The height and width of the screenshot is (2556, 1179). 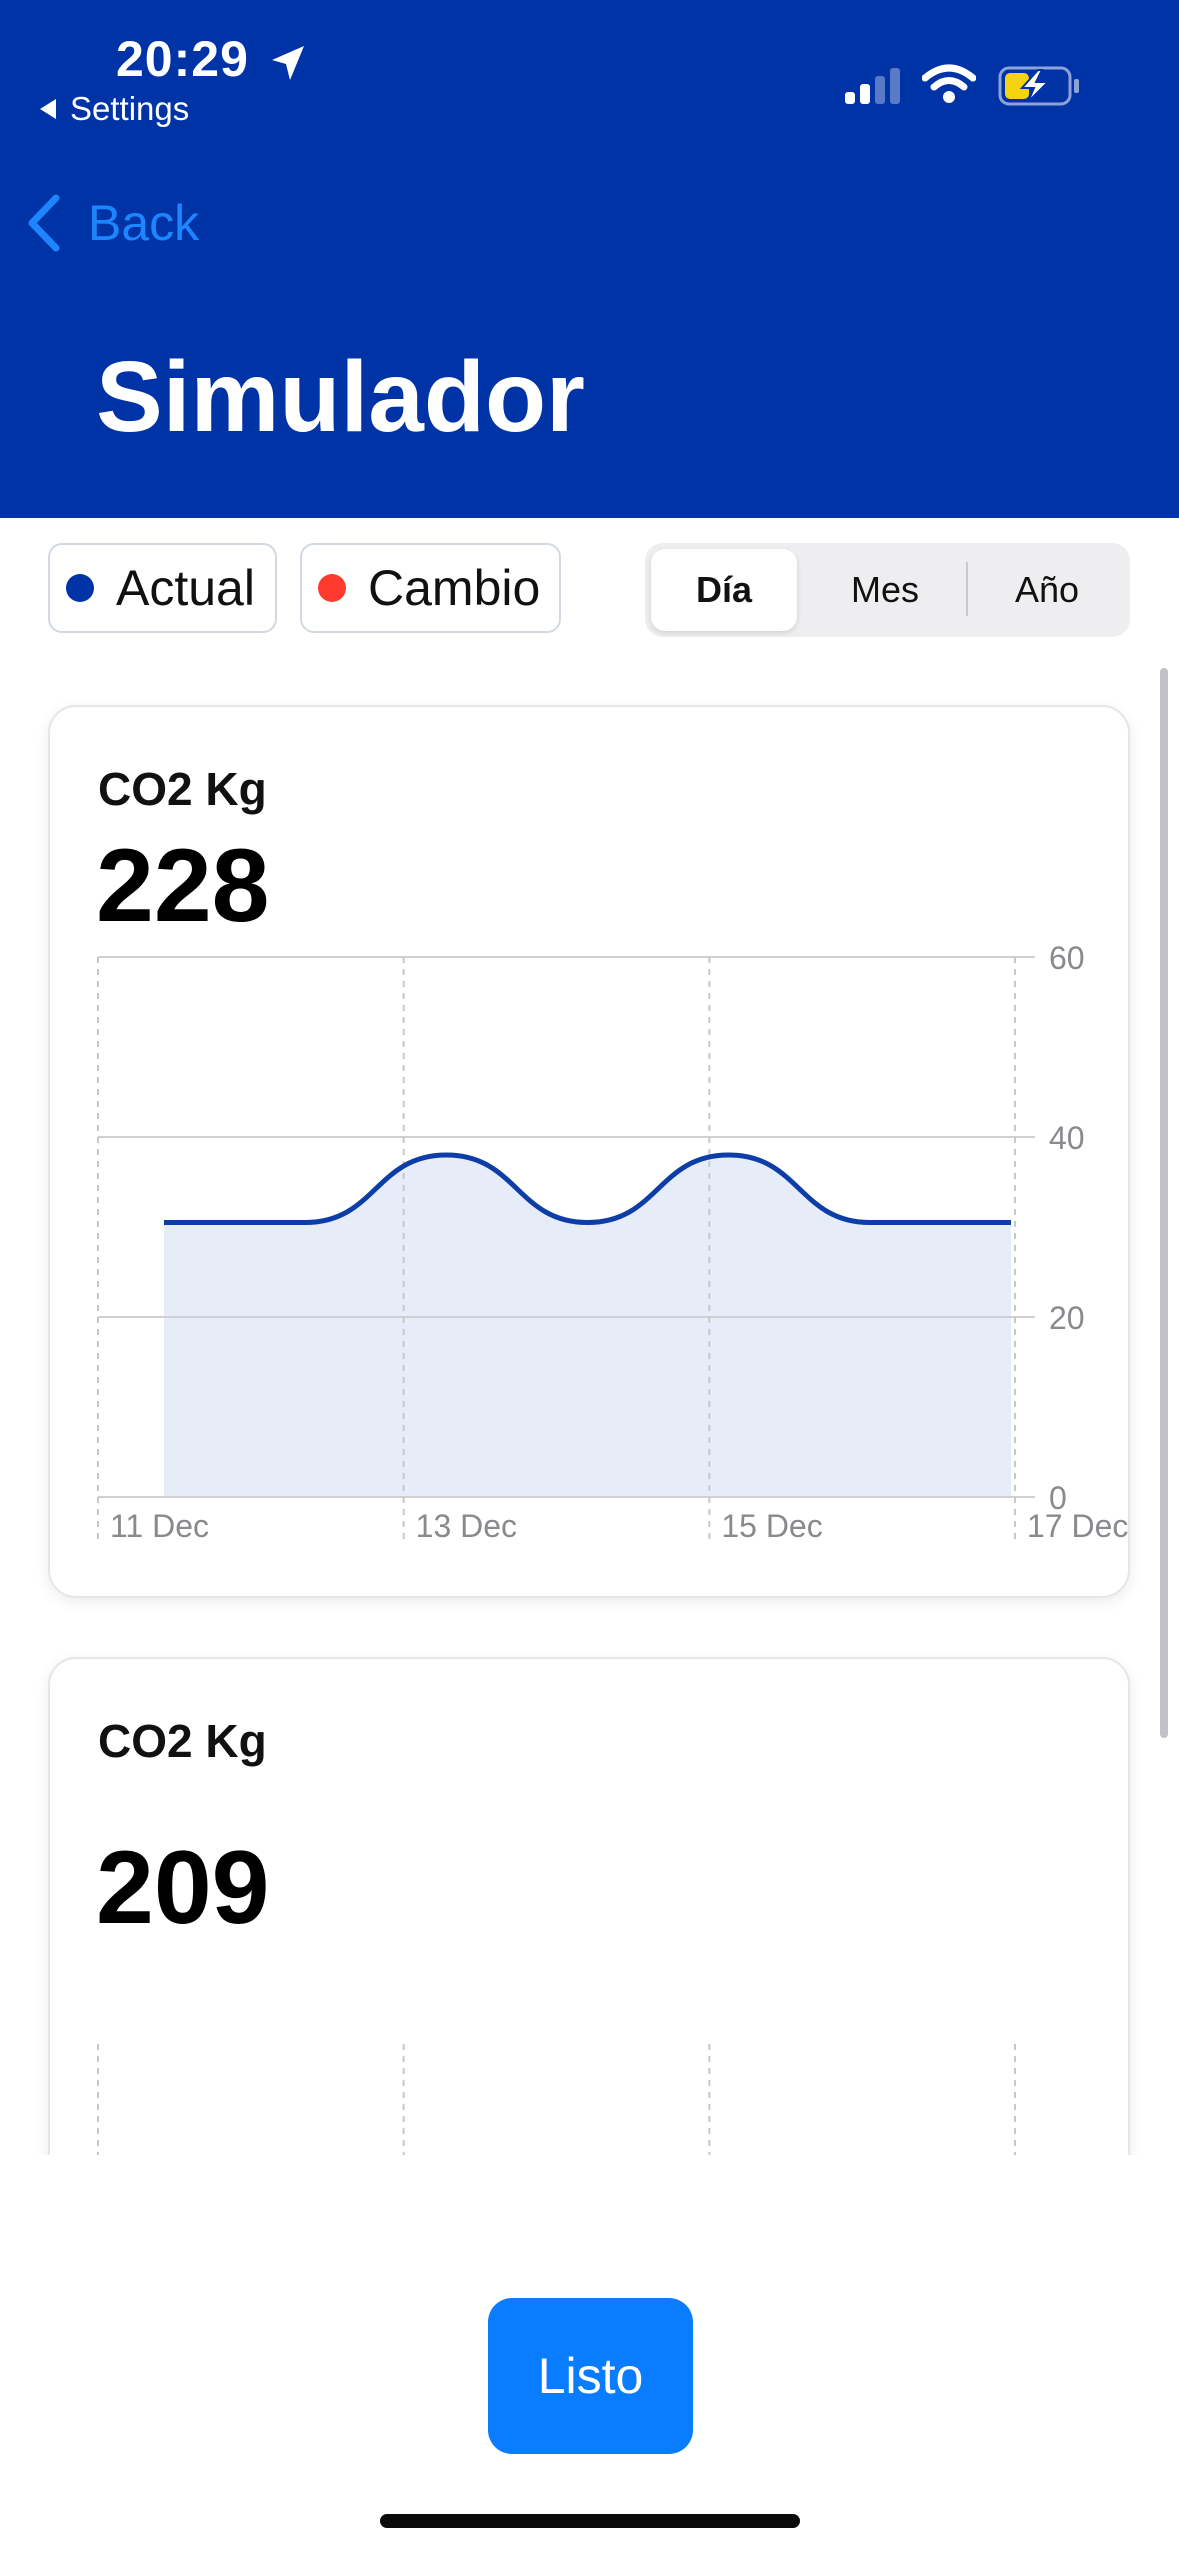 What do you see at coordinates (80, 588) in the screenshot?
I see `actual-dot-icon` at bounding box center [80, 588].